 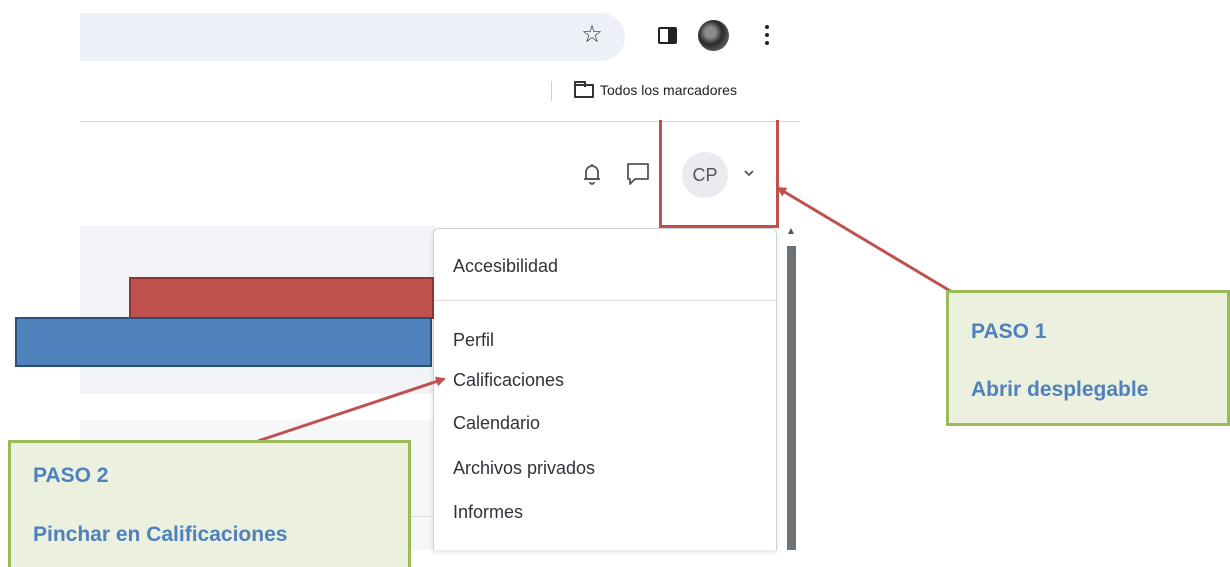 What do you see at coordinates (71, 475) in the screenshot?
I see `callout-step2-title: PASO 2` at bounding box center [71, 475].